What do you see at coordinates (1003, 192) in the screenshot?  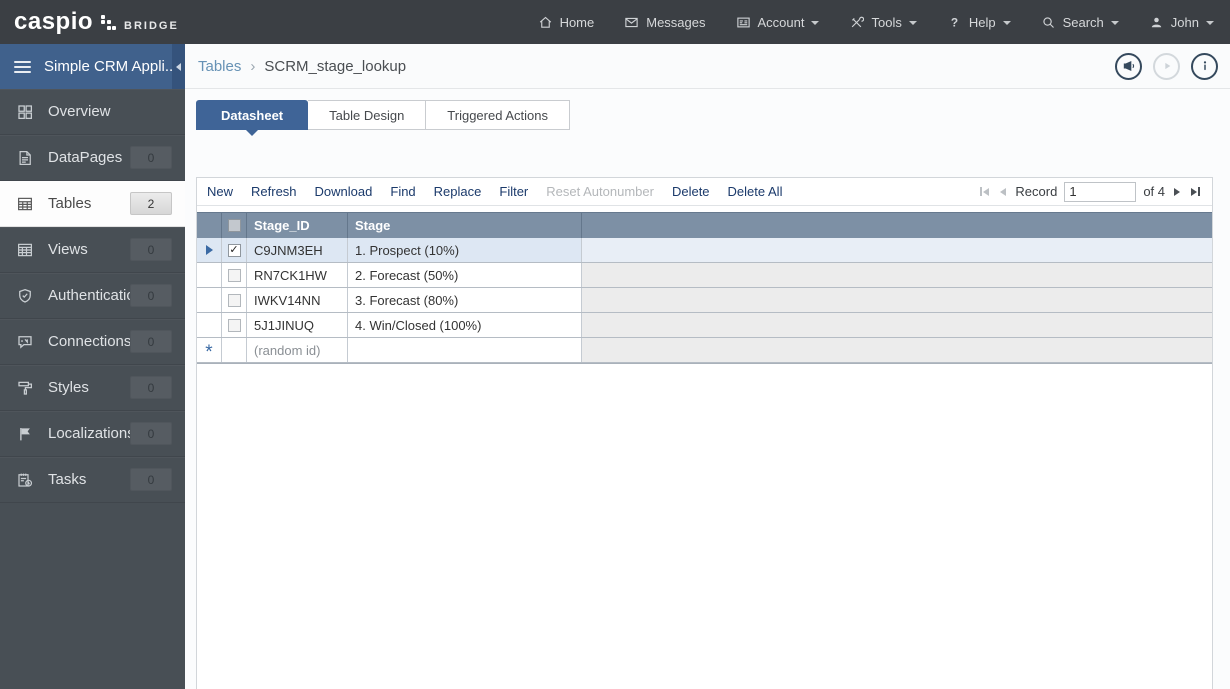 I see `previous-record-button` at bounding box center [1003, 192].